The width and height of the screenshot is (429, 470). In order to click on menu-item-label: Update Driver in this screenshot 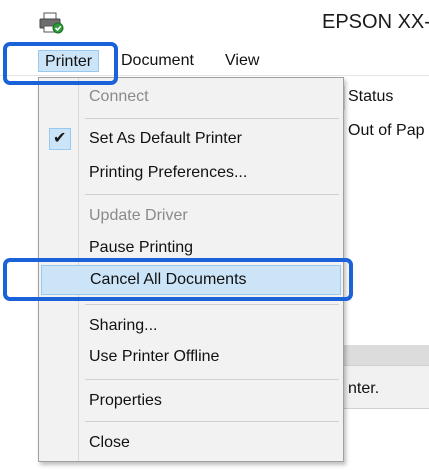, I will do `click(138, 215)`.